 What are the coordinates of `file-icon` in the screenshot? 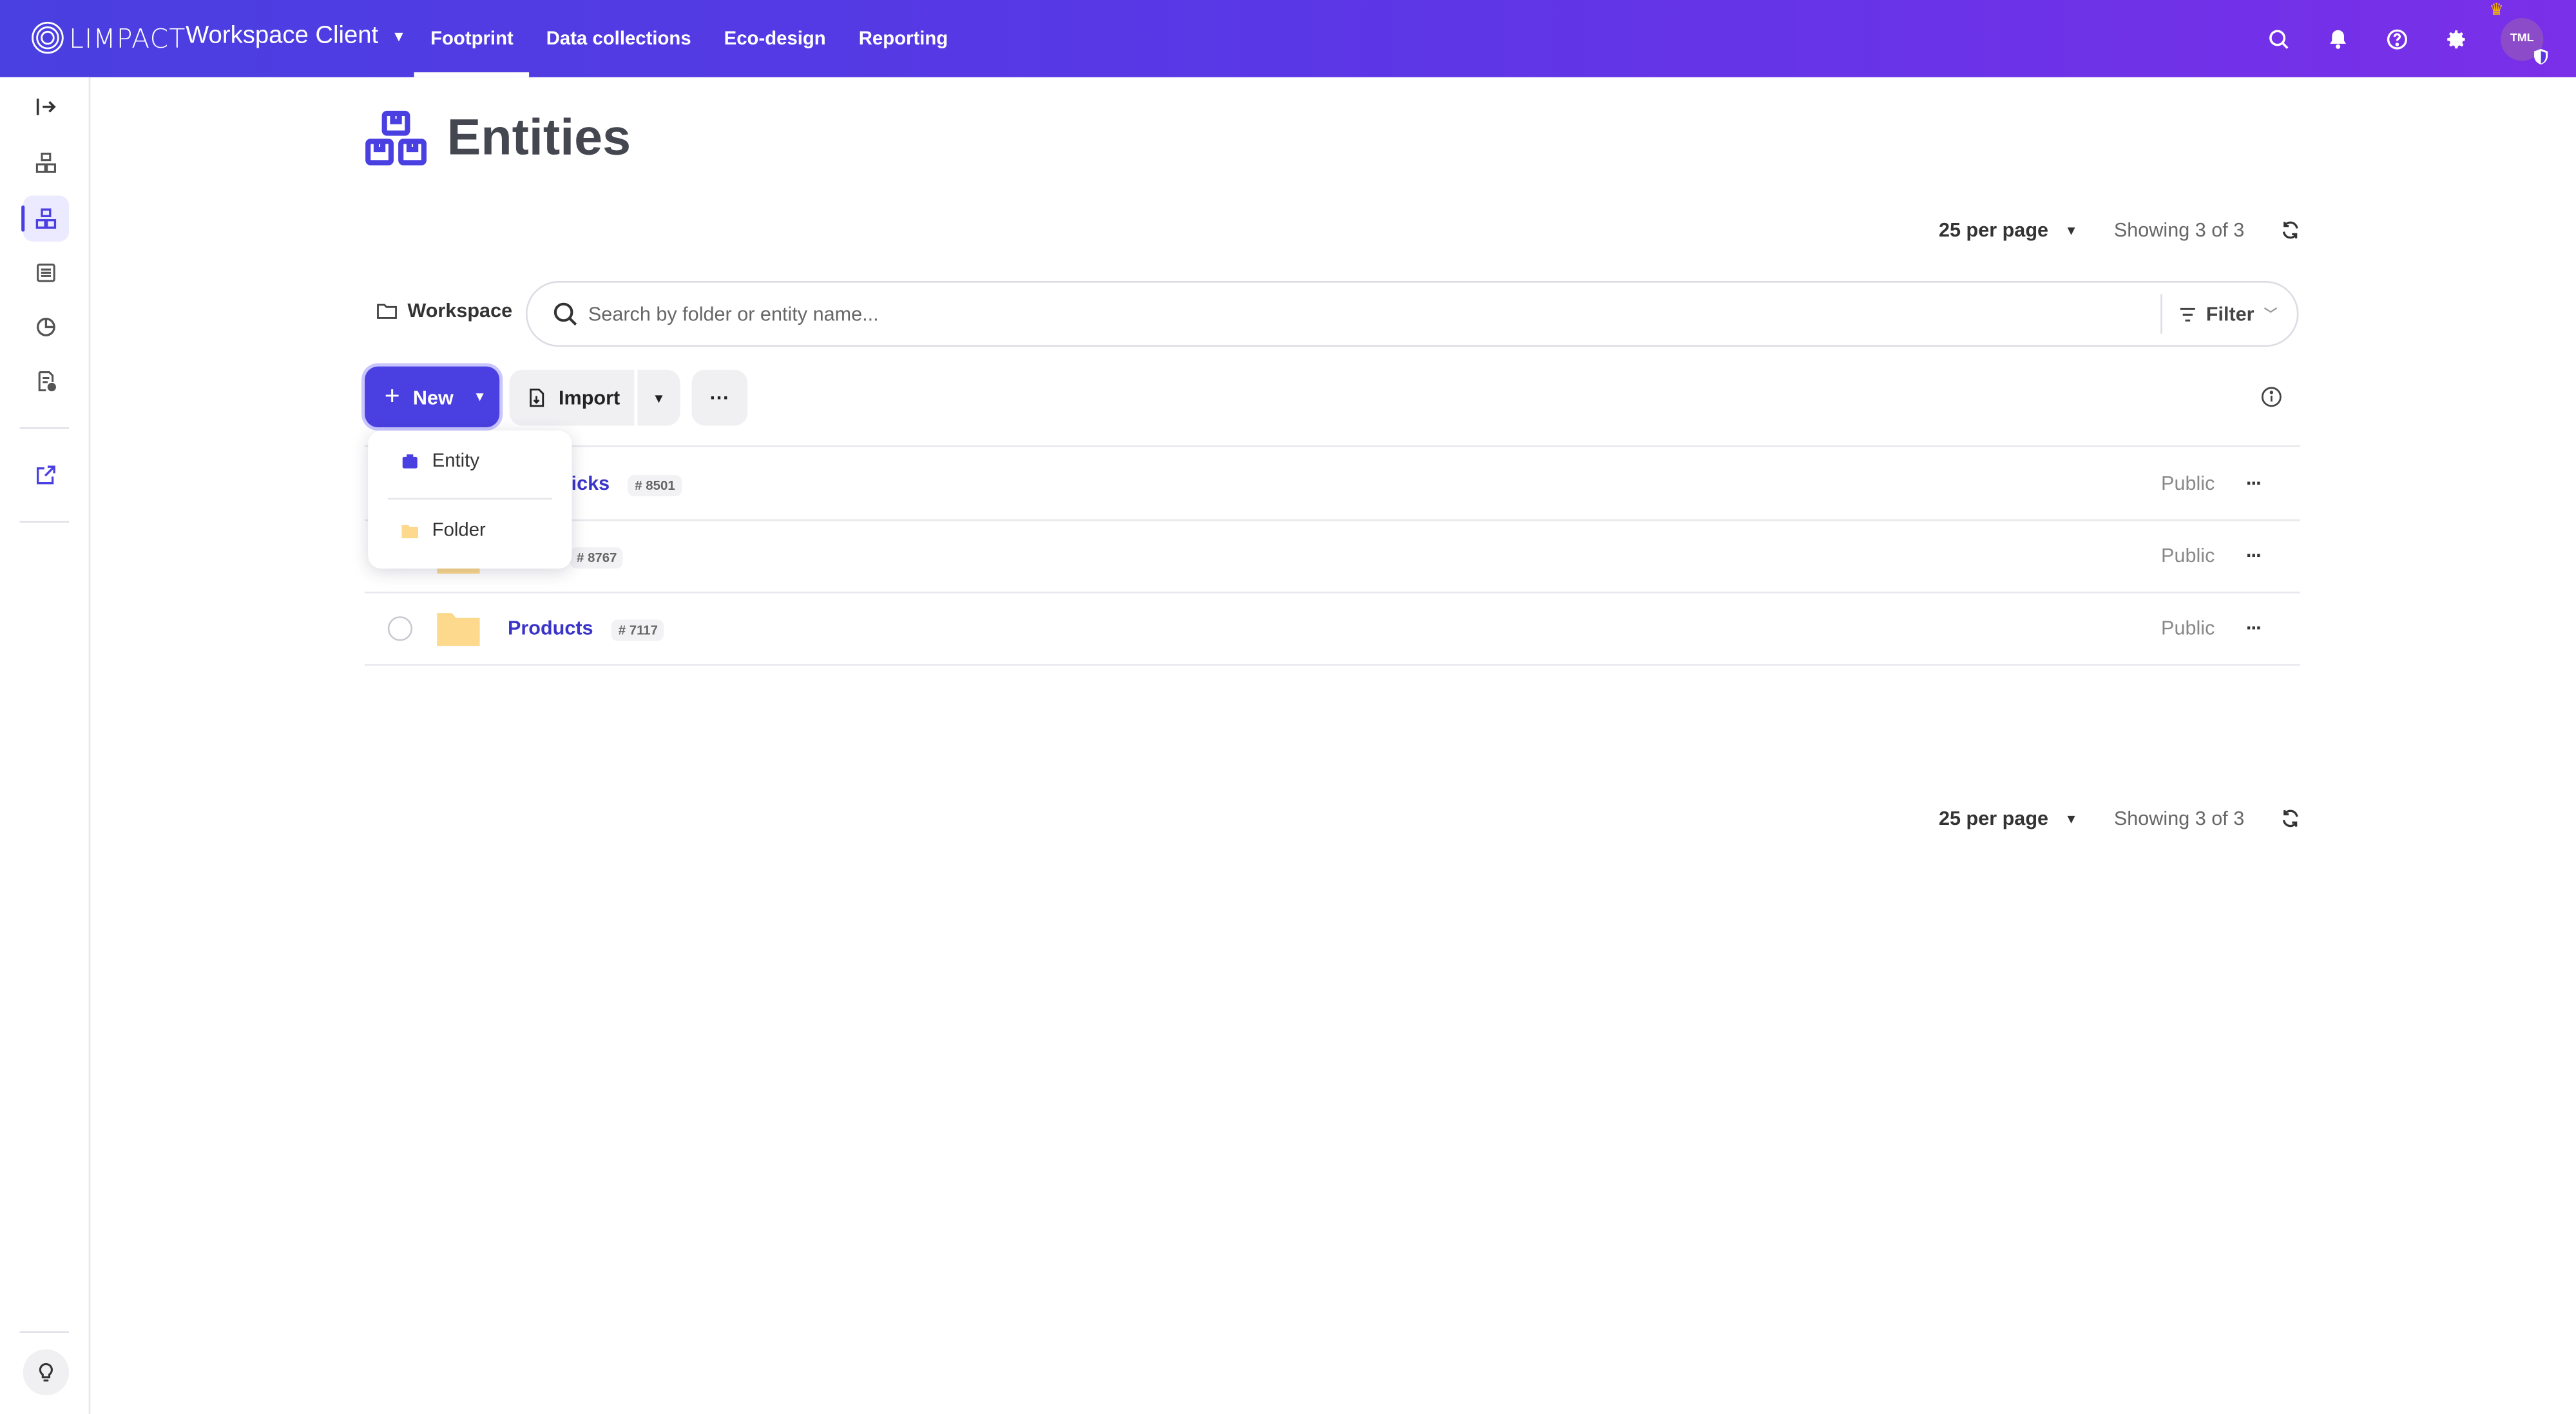 It's located at (537, 397).